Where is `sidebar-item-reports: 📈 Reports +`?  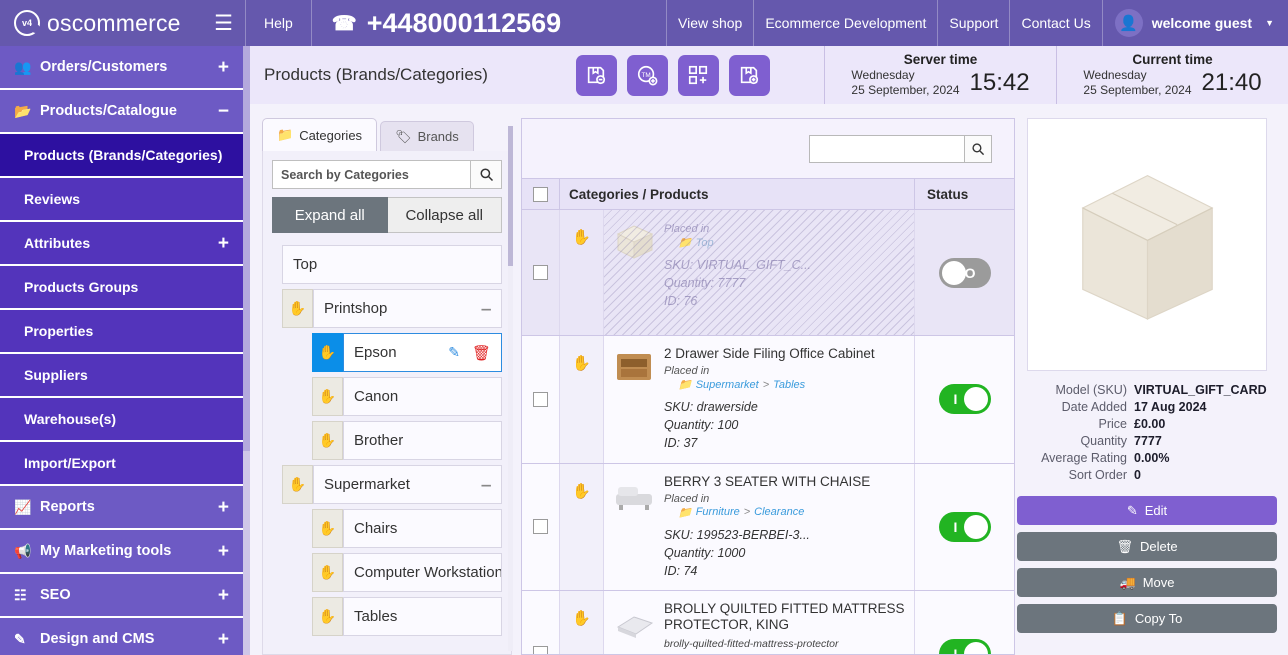
sidebar-item-reports: 📈 Reports + is located at coordinates (122, 508).